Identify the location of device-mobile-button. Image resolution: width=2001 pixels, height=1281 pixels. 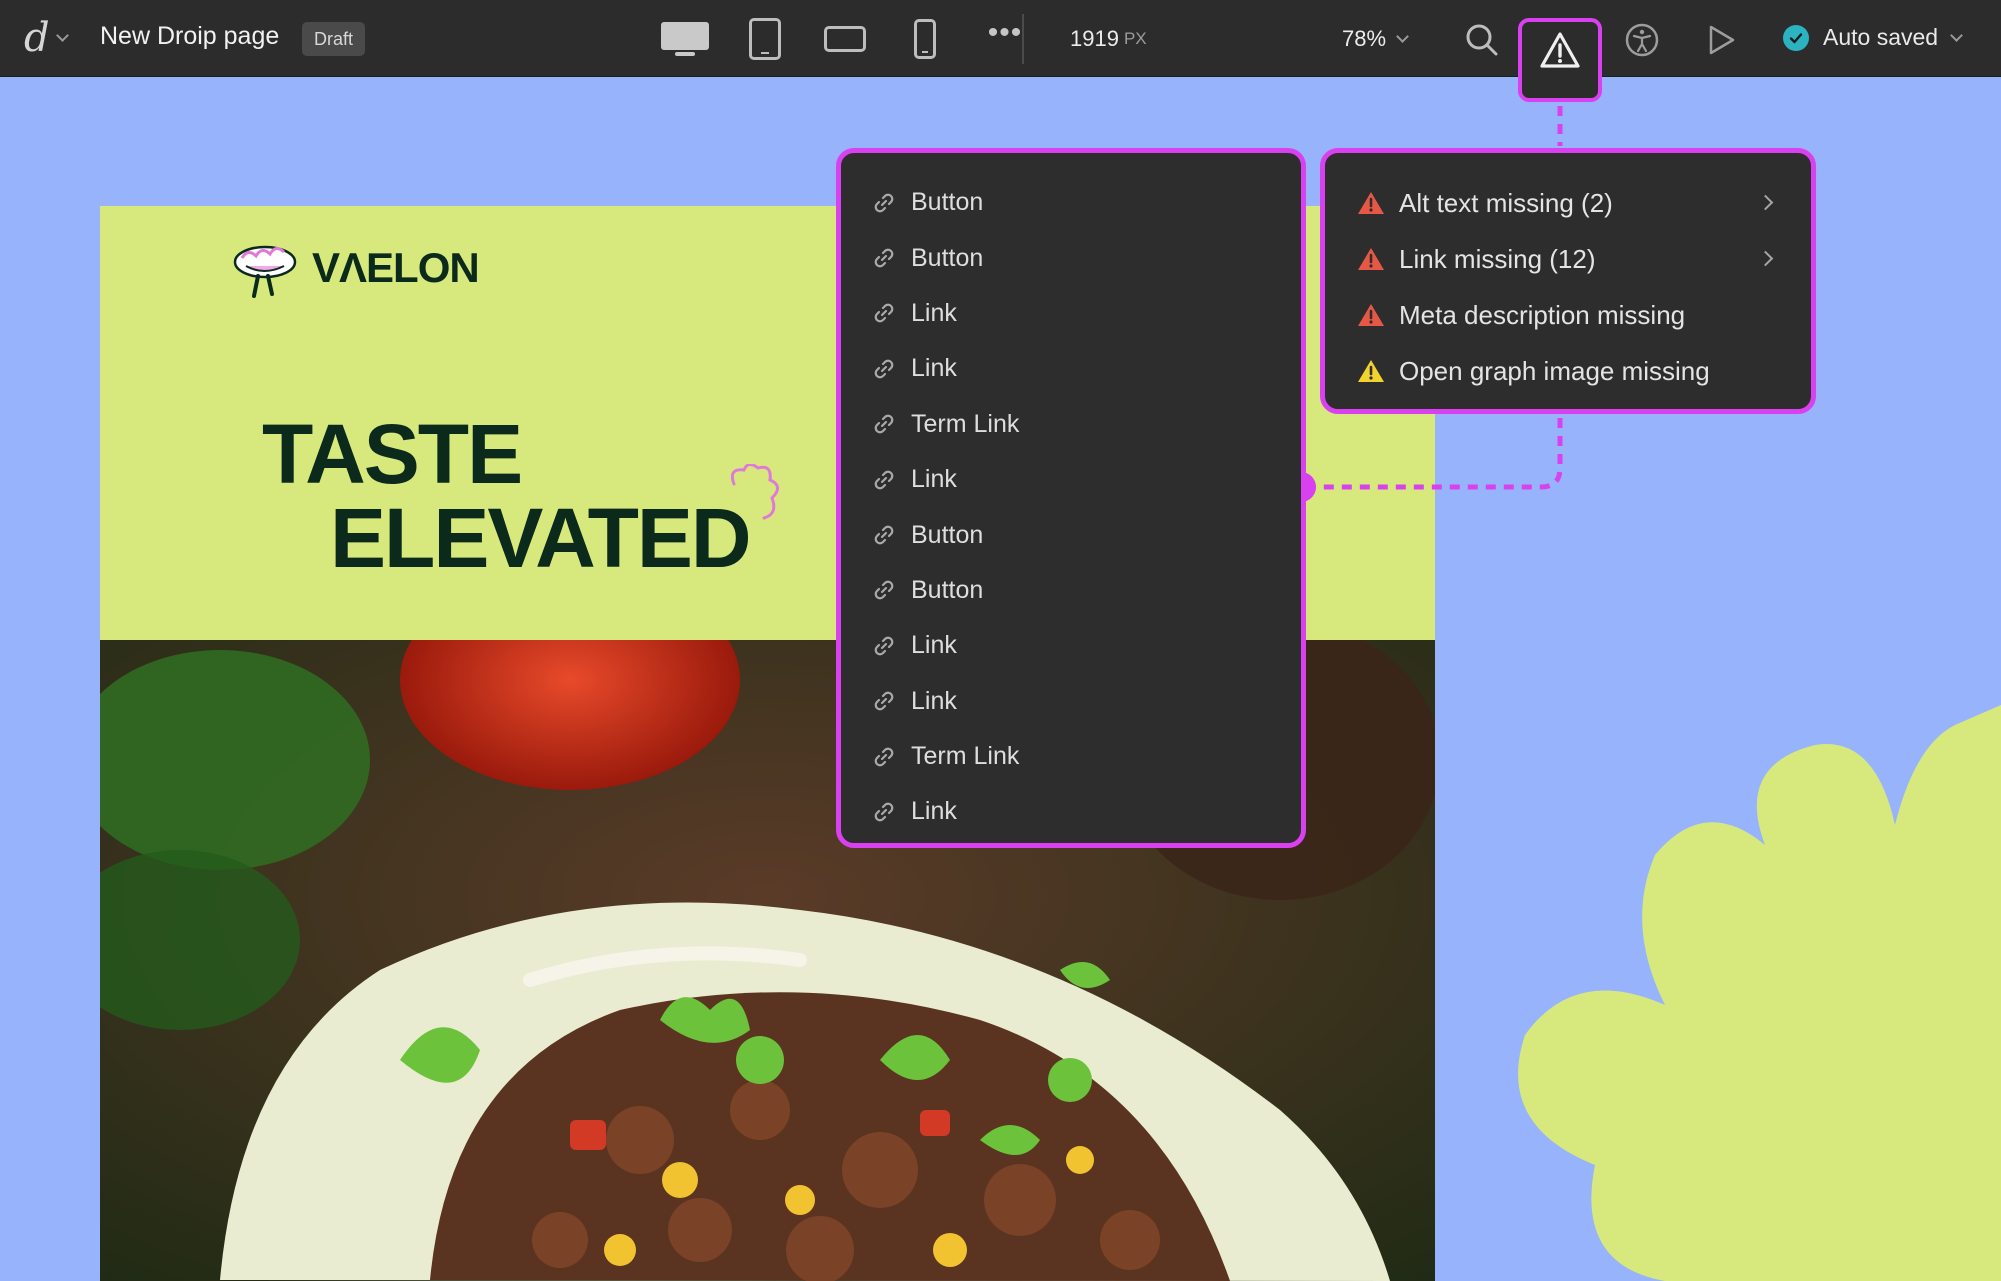
(925, 39).